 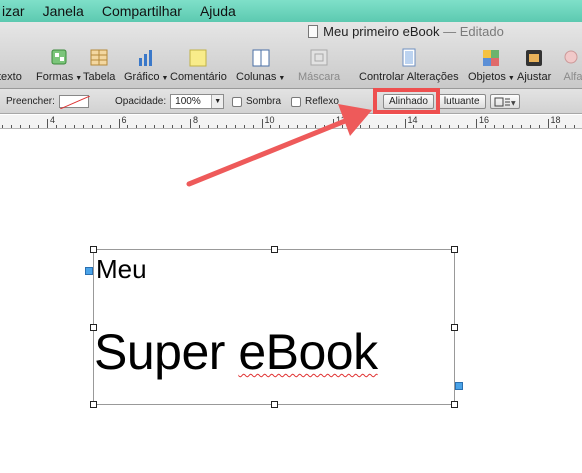 What do you see at coordinates (459, 386) in the screenshot?
I see `text-out-marker-icon` at bounding box center [459, 386].